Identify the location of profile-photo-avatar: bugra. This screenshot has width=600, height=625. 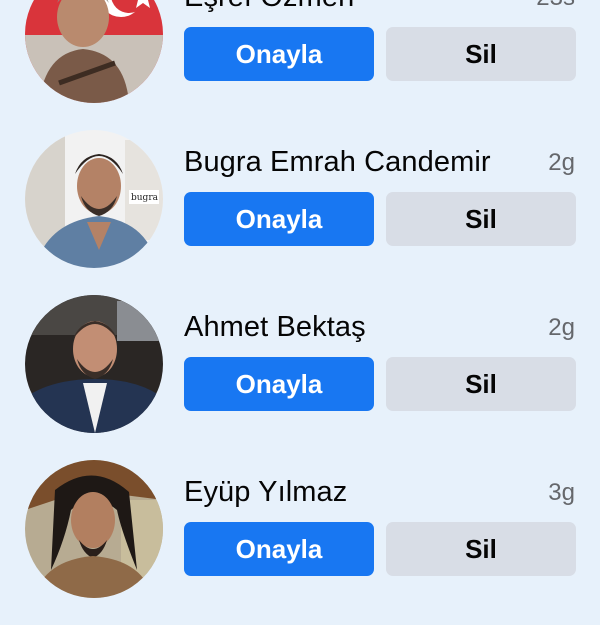
(94, 199).